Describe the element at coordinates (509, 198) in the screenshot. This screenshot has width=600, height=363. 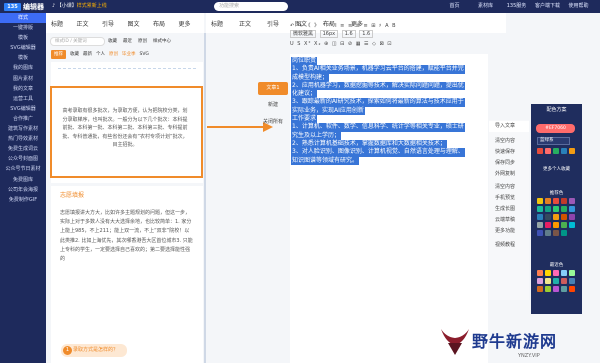
I see `mobile-preview-button: 手机预览` at that location.